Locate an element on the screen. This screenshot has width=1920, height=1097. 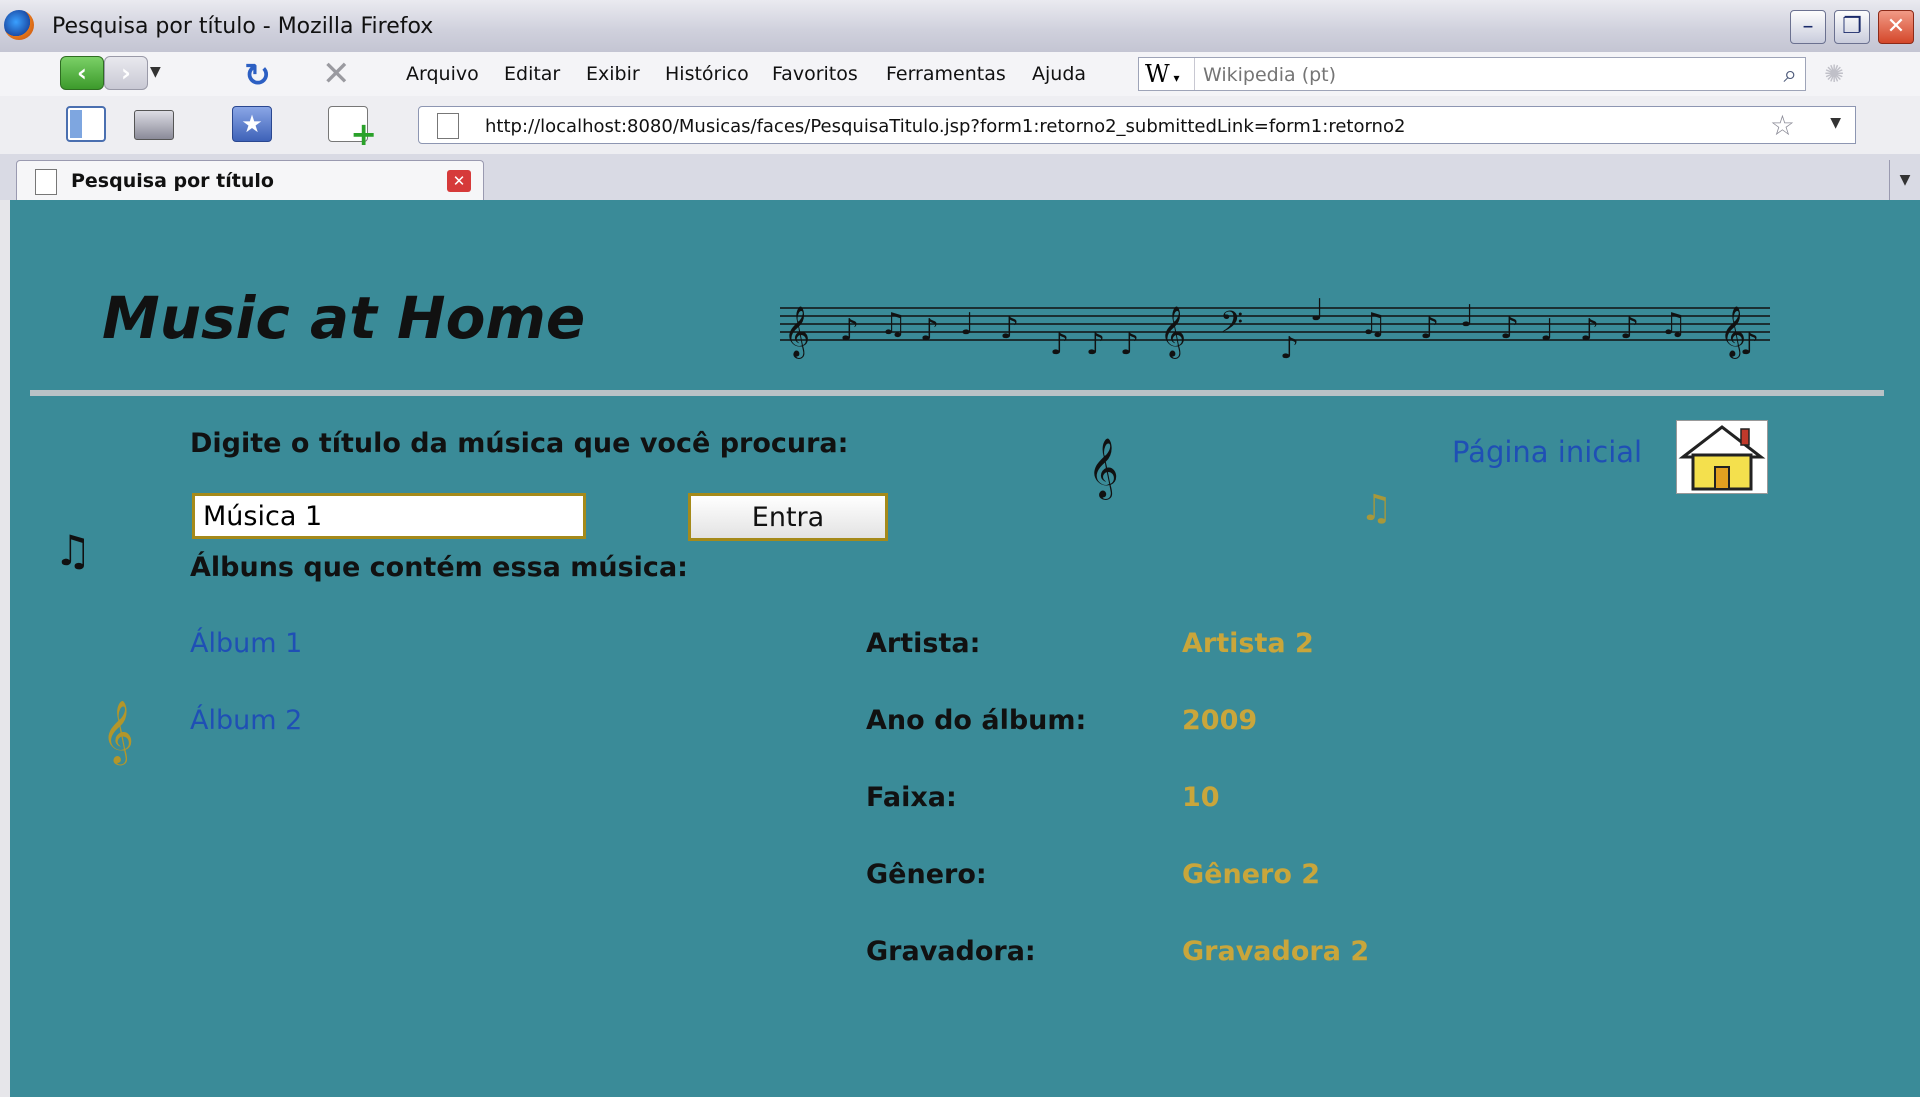
back-icon: ‹ is located at coordinates (82, 73).